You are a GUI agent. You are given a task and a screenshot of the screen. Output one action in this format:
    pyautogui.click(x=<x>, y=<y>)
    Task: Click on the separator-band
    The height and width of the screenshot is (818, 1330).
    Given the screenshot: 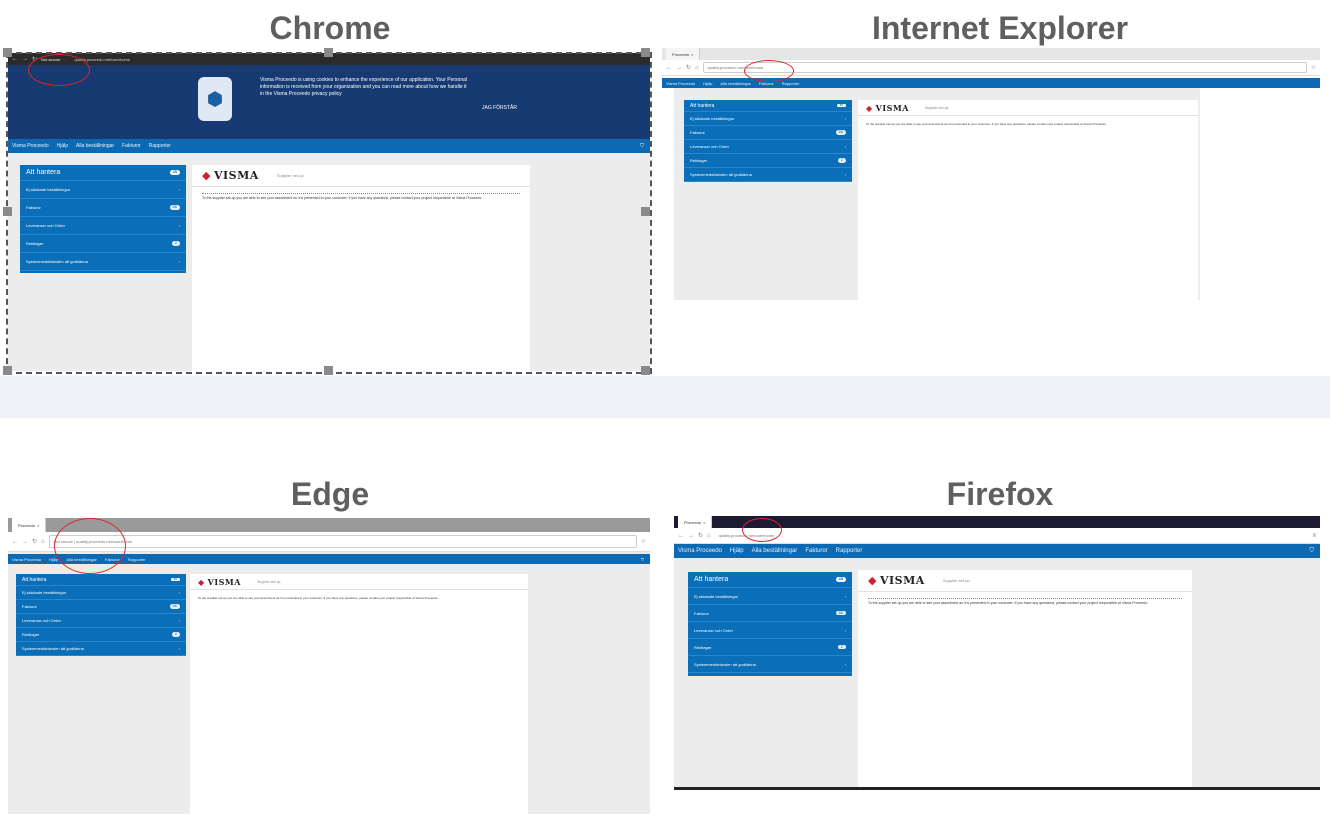 What is the action you would take?
    pyautogui.click(x=665, y=397)
    